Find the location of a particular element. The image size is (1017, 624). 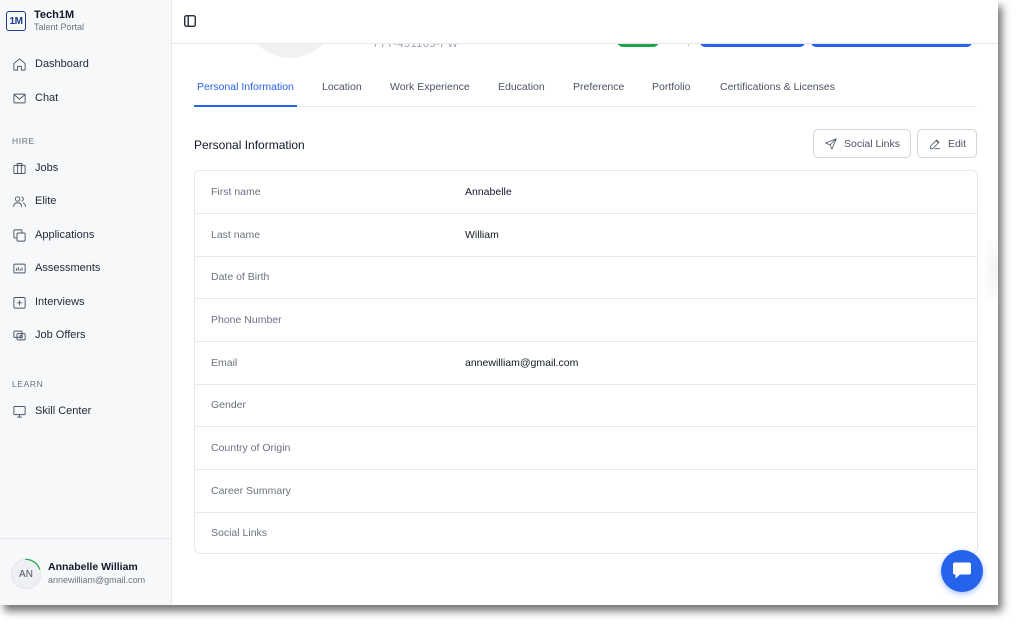

sidebar-item-label: Applications is located at coordinates (65, 235).